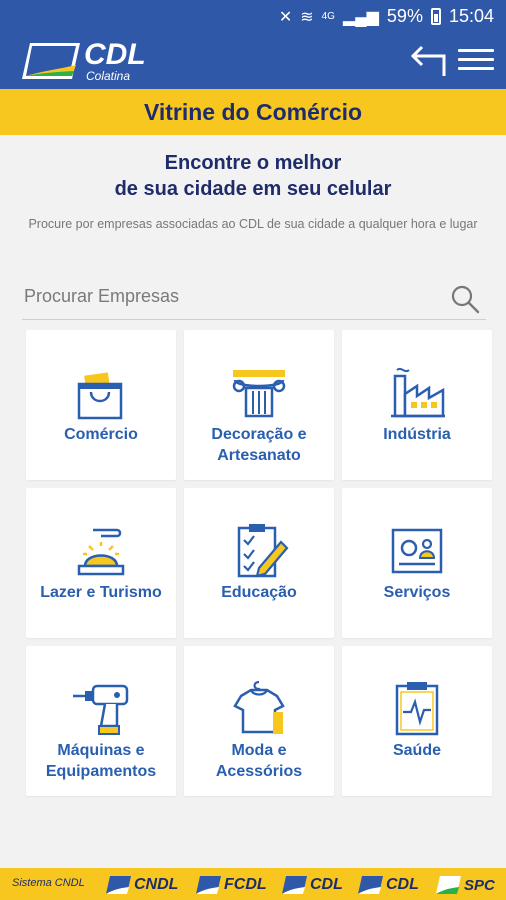 This screenshot has width=506, height=900. Describe the element at coordinates (428, 61) in the screenshot. I see `back-arrow-icon` at that location.